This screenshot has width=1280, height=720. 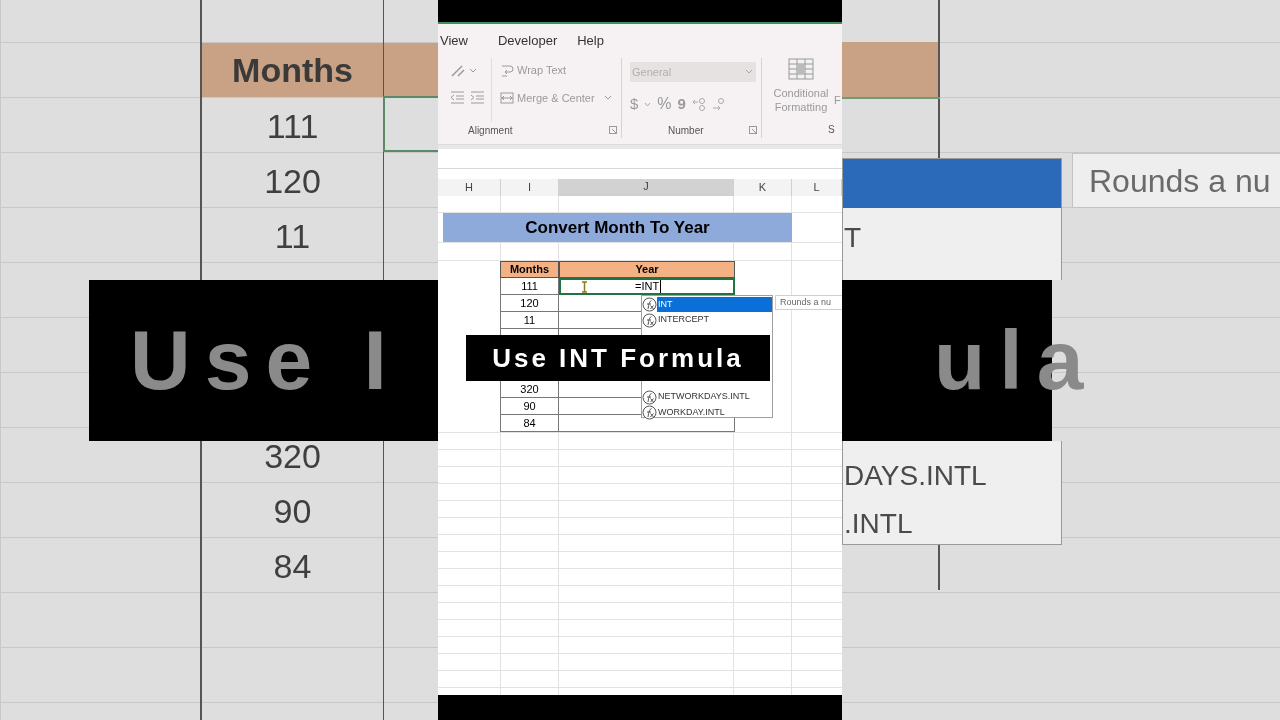 What do you see at coordinates (618, 358) in the screenshot?
I see `caption-banner: Use INT Formula` at bounding box center [618, 358].